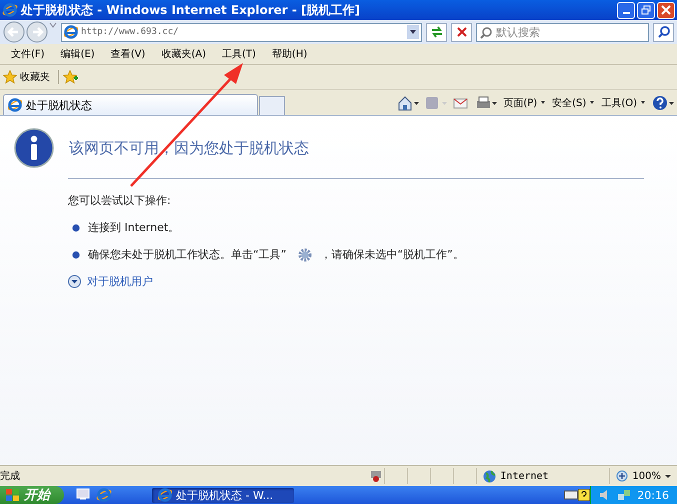 The height and width of the screenshot is (504, 677). Describe the element at coordinates (626, 10) in the screenshot. I see `minimize-button` at that location.